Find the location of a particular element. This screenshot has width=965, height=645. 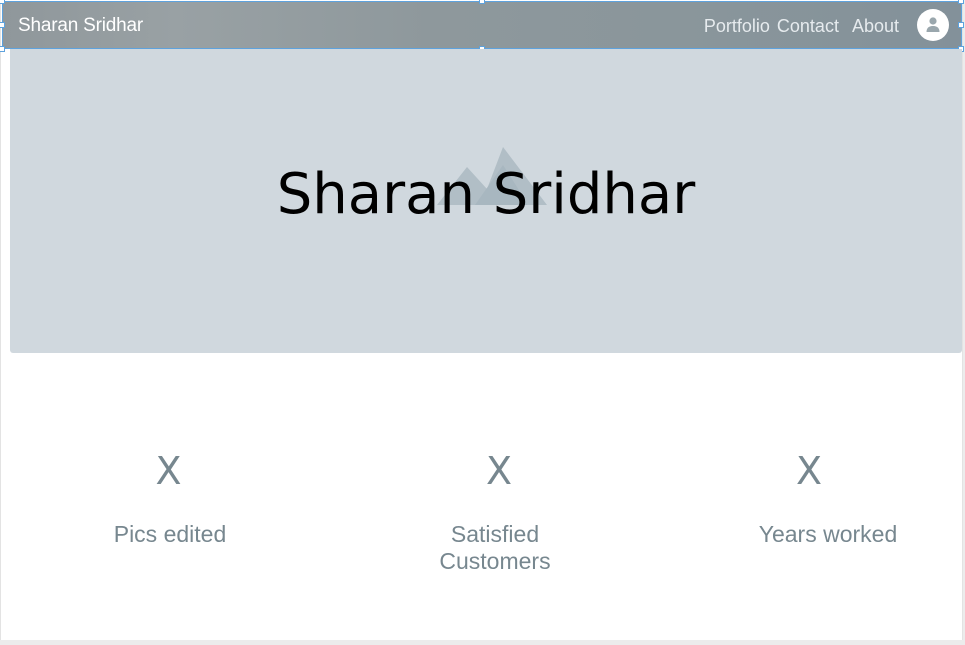

stat-pics-edited: X Pics edited is located at coordinates (170, 498).